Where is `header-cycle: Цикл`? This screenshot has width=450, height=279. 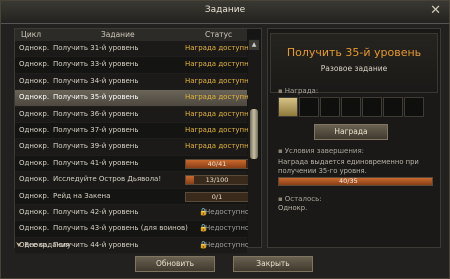 header-cycle: Цикл is located at coordinates (31, 34).